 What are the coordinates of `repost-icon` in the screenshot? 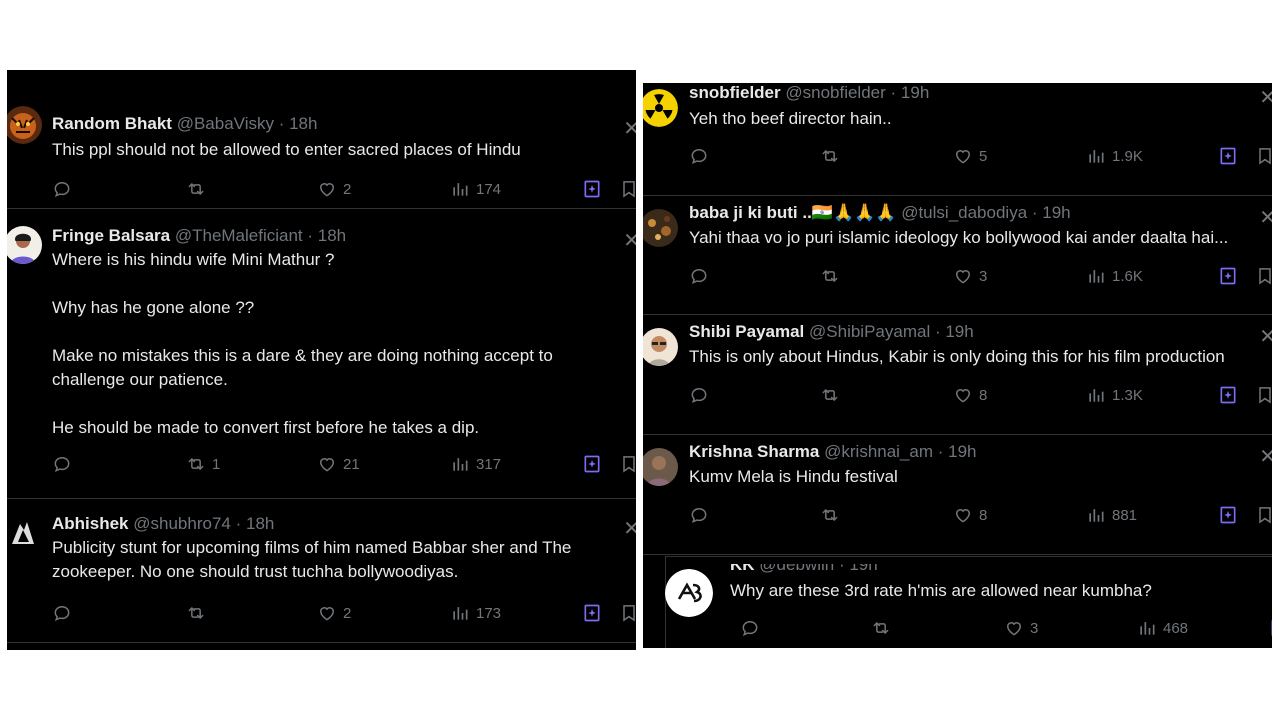 It's located at (196, 189).